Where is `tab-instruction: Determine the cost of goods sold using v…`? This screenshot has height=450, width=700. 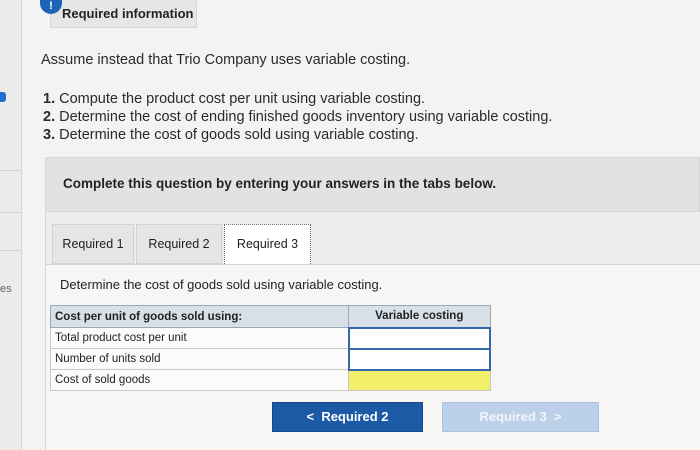 tab-instruction: Determine the cost of goods sold using v… is located at coordinates (221, 284).